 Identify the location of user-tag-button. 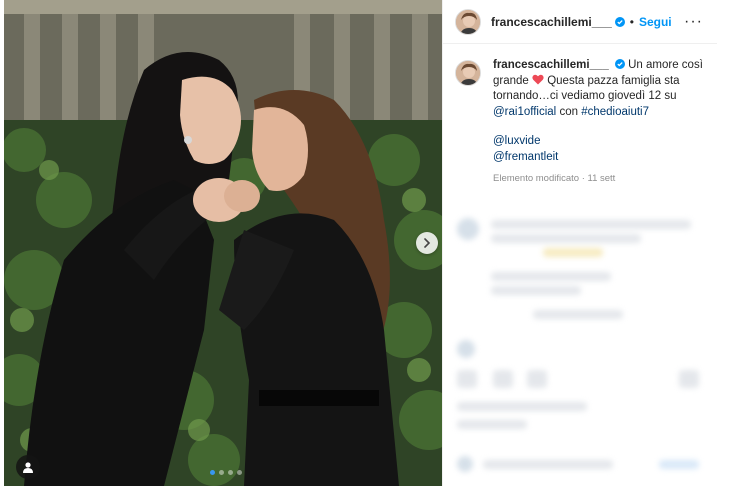
(28, 467).